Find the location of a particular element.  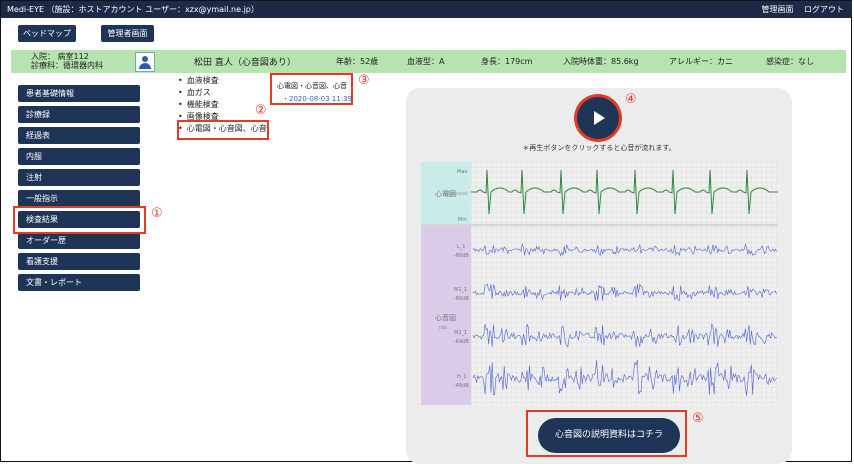

sidebar-item-basic-info: 患者基礎情報 is located at coordinates (79, 93).